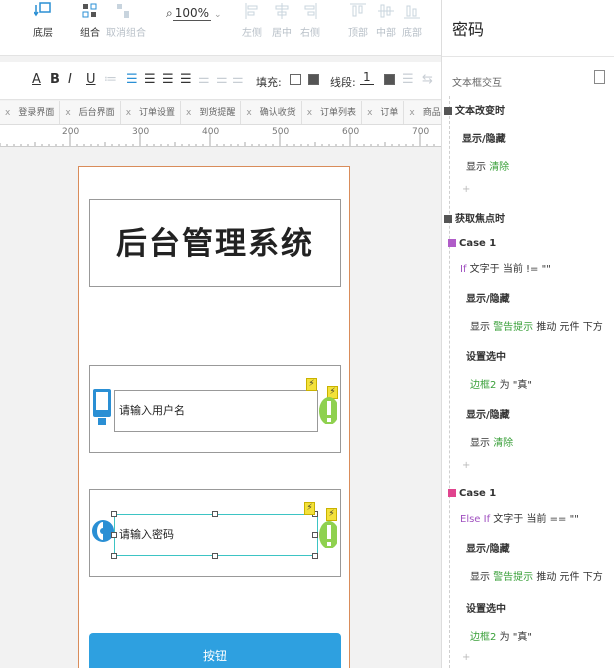  I want to click on username-input: 请输入用户名, so click(216, 411).